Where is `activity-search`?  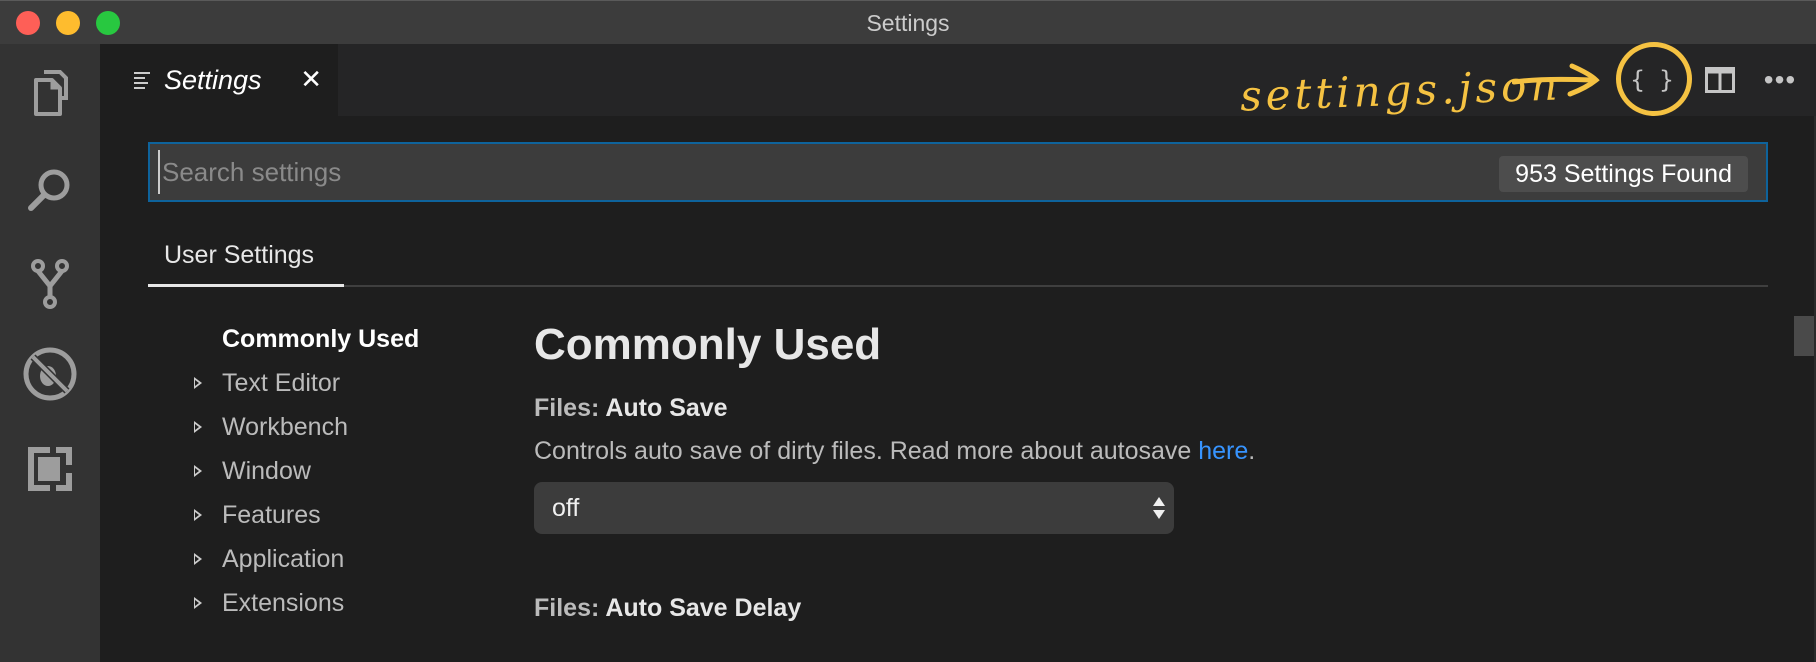
activity-search is located at coordinates (50, 191).